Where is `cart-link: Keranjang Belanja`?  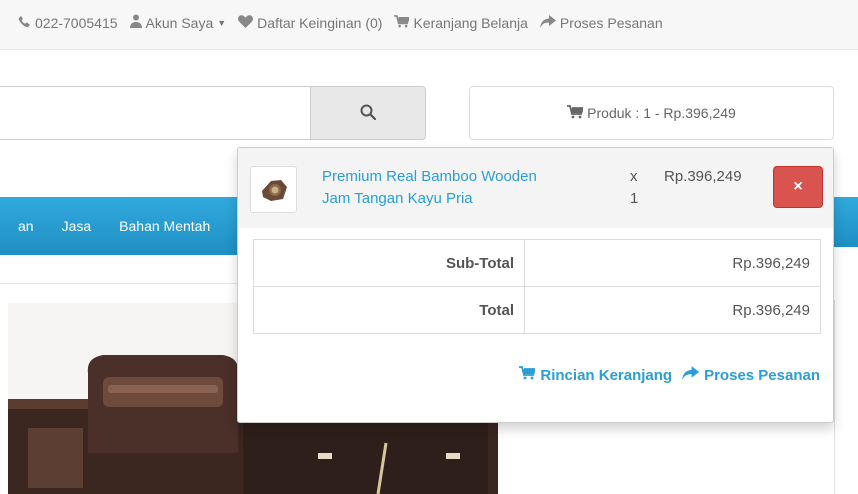
cart-link: Keranjang Belanja is located at coordinates (461, 22).